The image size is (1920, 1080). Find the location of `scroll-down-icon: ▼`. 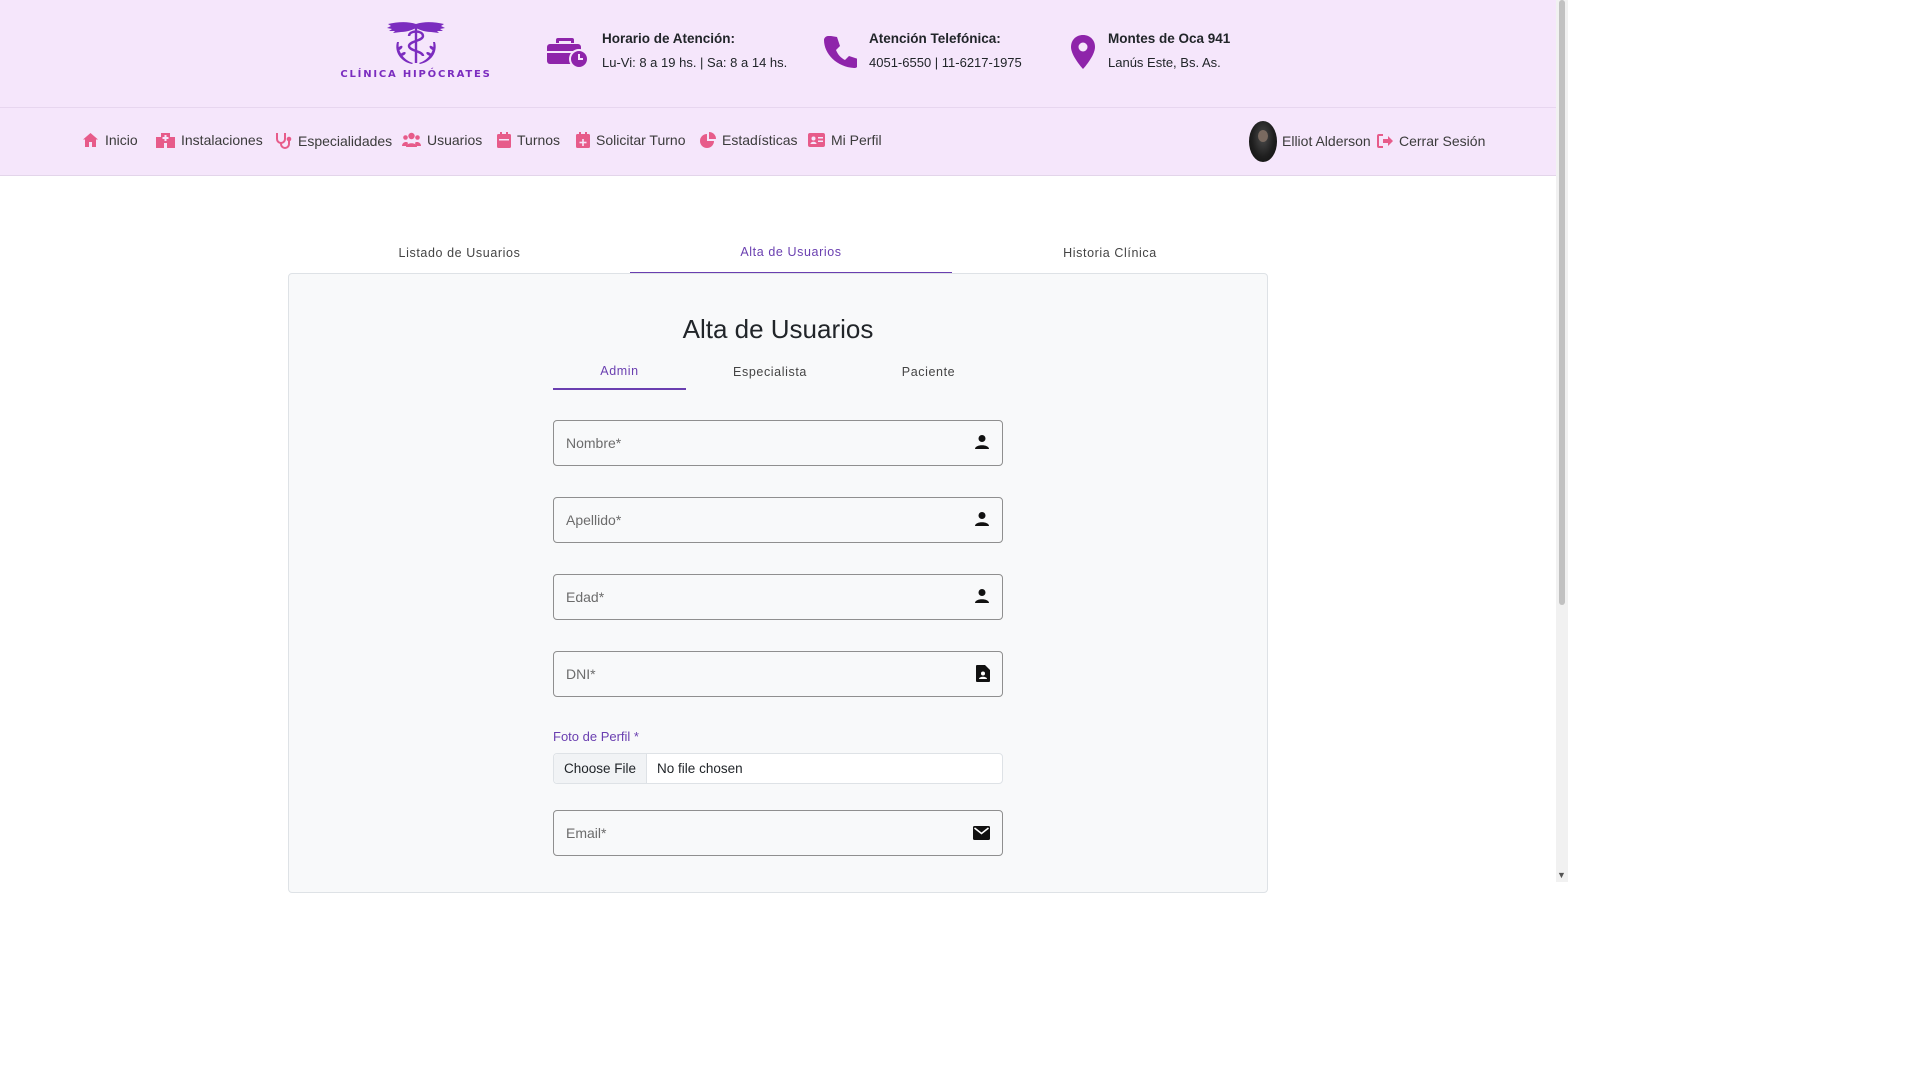

scroll-down-icon: ▼ is located at coordinates (1561, 875).